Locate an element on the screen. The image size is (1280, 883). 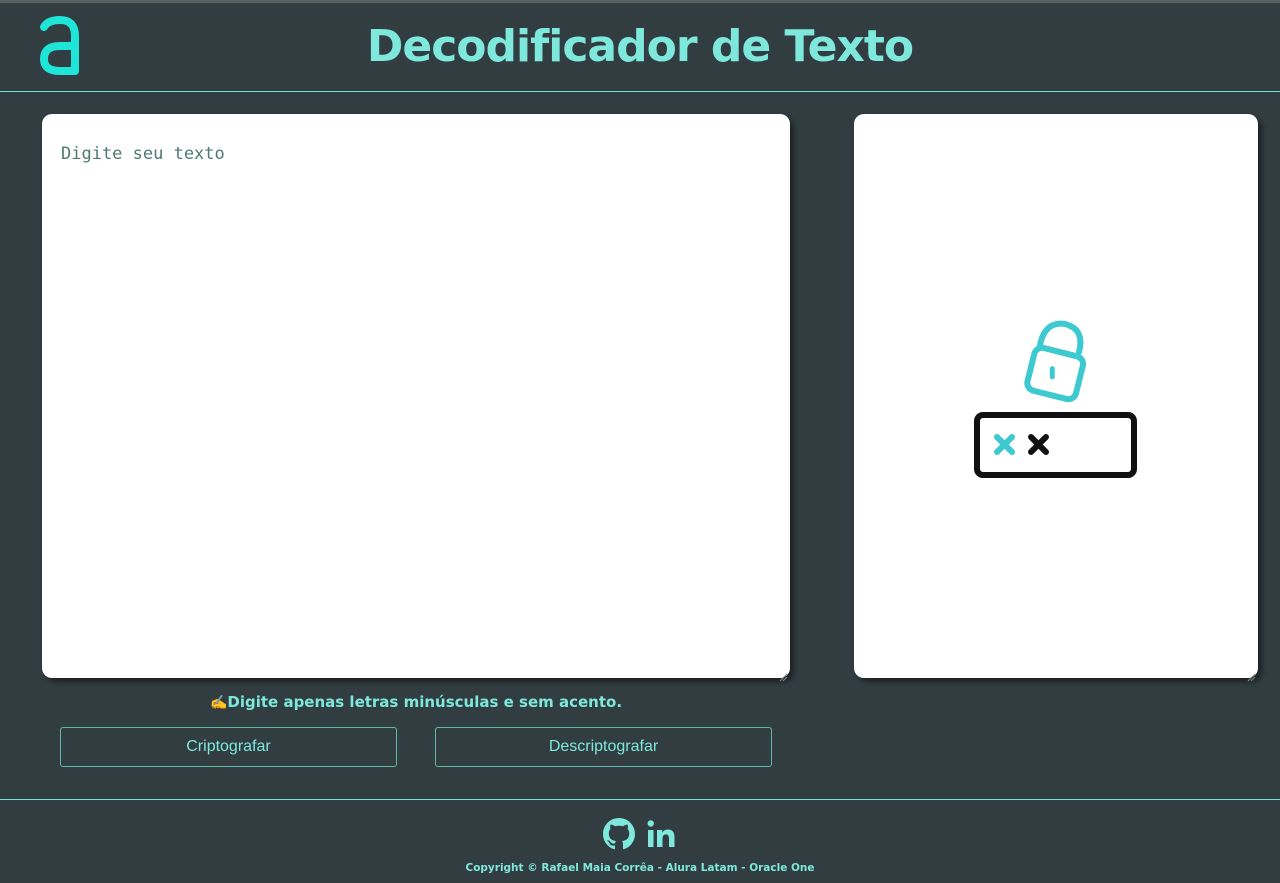
linkedin-icon is located at coordinates (661, 837).